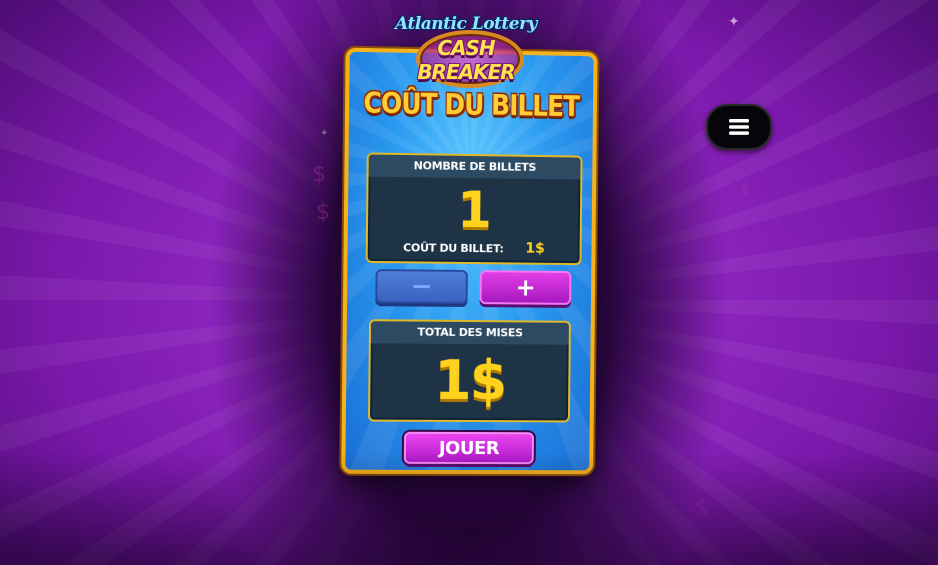  I want to click on decrease-tickets-button: −, so click(421, 286).